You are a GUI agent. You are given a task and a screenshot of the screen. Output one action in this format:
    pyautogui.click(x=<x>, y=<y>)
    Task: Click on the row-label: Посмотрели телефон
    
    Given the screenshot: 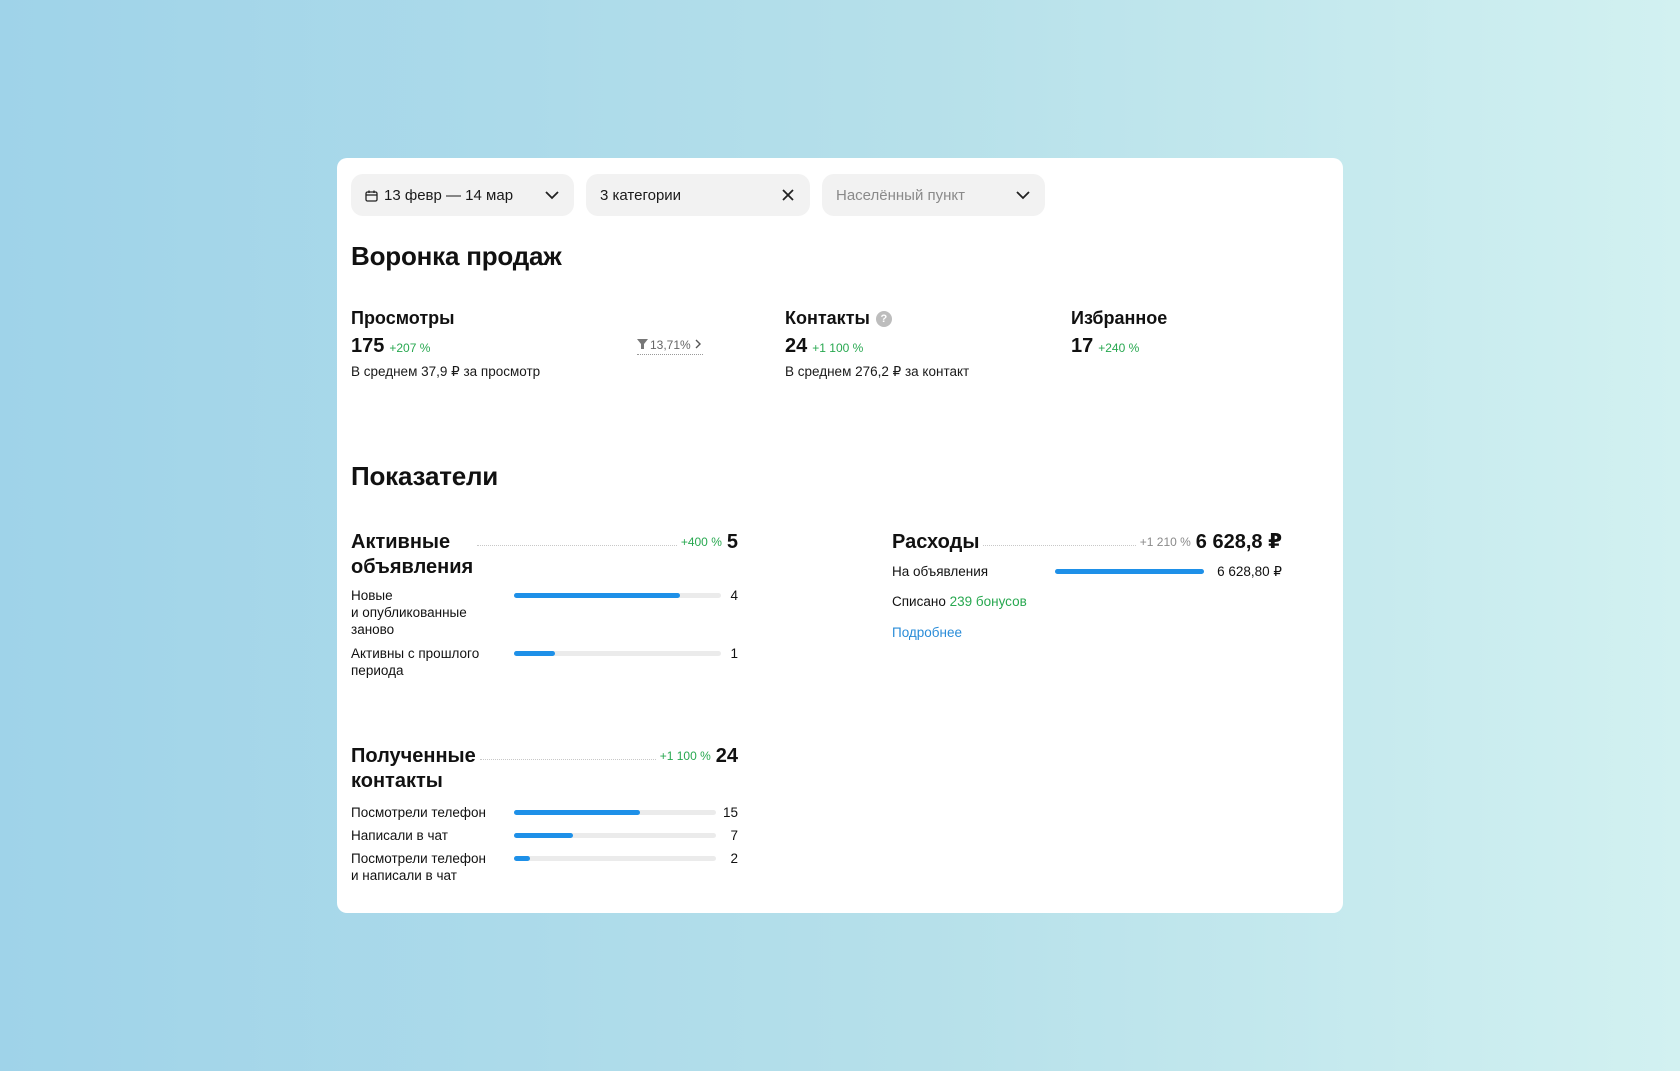 What is the action you would take?
    pyautogui.click(x=418, y=812)
    